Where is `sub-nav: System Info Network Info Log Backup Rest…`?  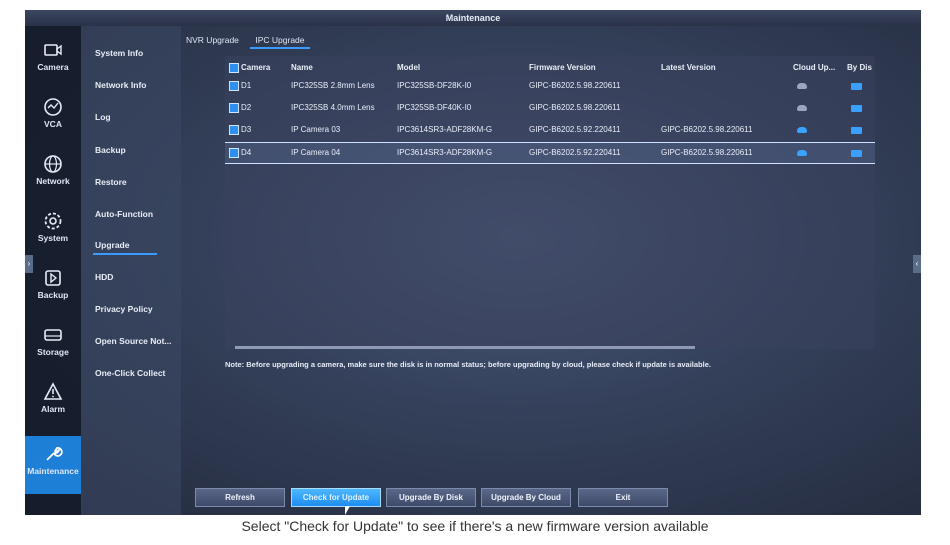 sub-nav: System Info Network Info Log Backup Rest… is located at coordinates (131, 270).